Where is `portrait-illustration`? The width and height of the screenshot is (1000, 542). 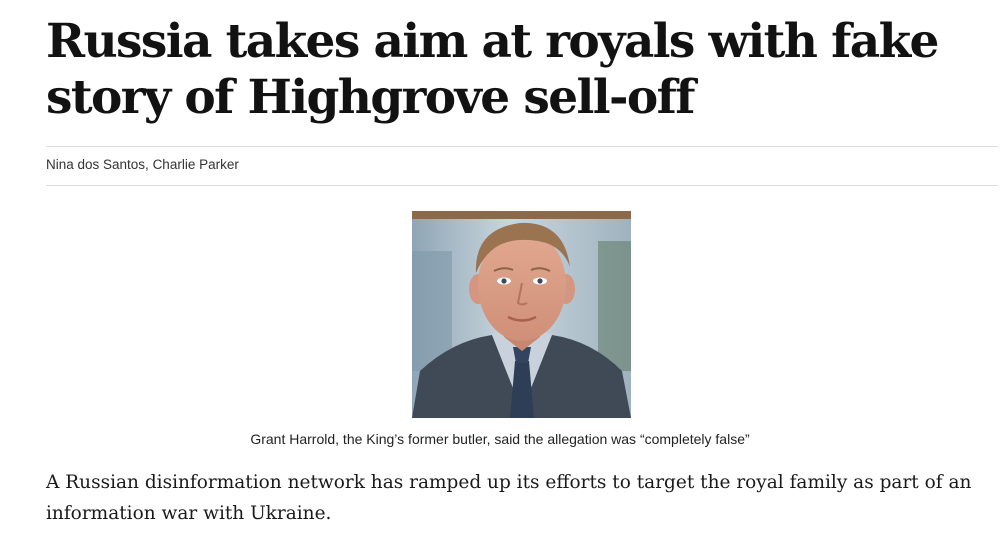
portrait-illustration is located at coordinates (521, 314).